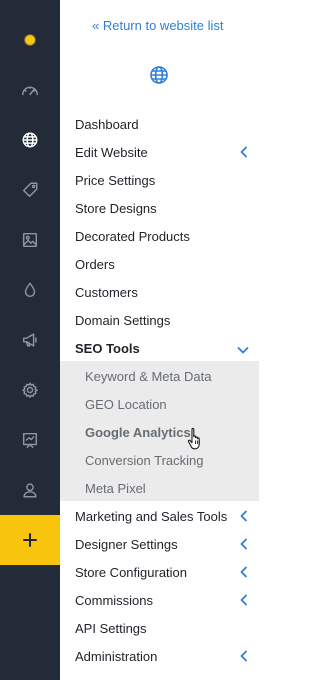 The width and height of the screenshot is (320, 680). What do you see at coordinates (126, 404) in the screenshot?
I see `submenu-item-label: GEO Location` at bounding box center [126, 404].